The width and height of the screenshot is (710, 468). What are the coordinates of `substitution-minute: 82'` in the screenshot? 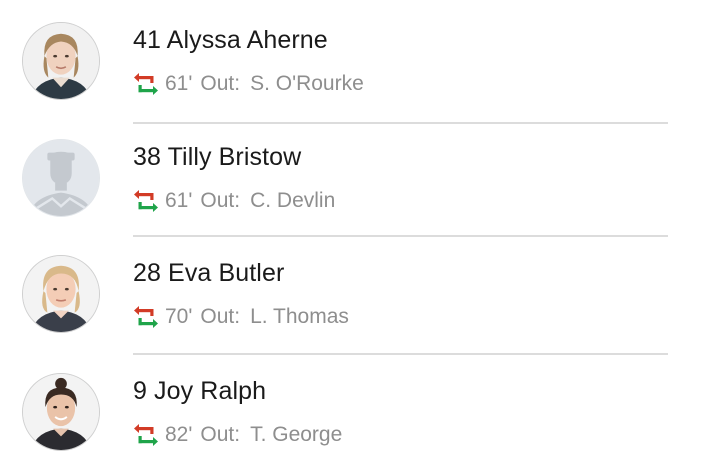 It's located at (179, 434).